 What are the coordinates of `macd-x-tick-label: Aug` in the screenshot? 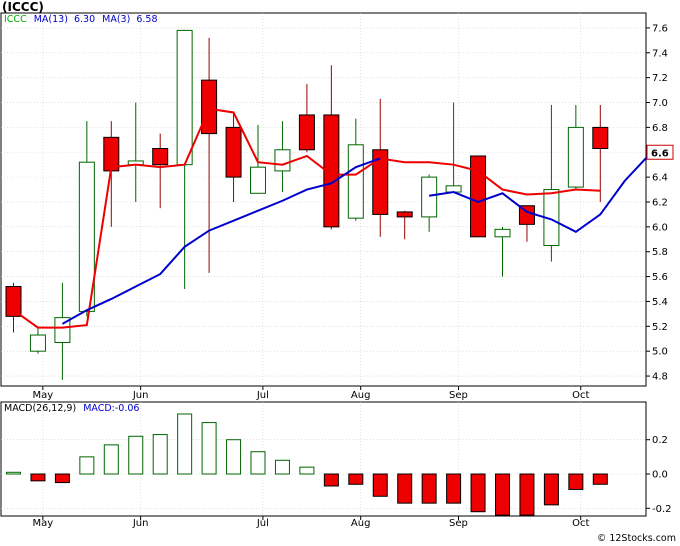 It's located at (361, 523).